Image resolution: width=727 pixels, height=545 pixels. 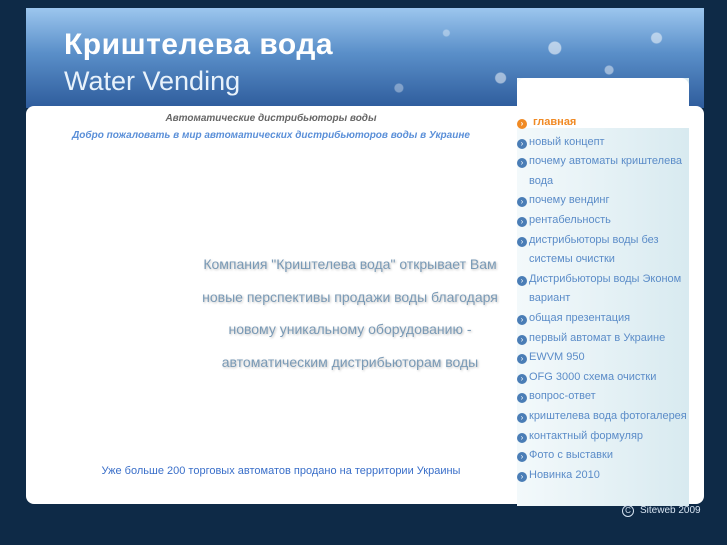 I want to click on nav-item-label: OFG 3000 схема очистки, so click(x=593, y=376).